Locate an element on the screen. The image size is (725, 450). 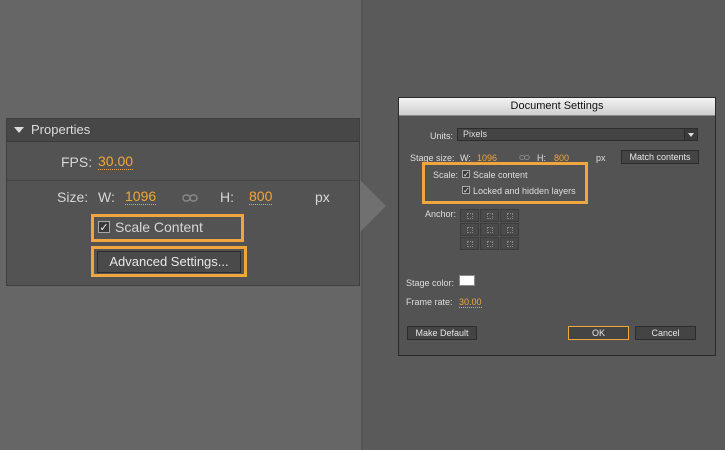
cancel-button: Cancel is located at coordinates (665, 333).